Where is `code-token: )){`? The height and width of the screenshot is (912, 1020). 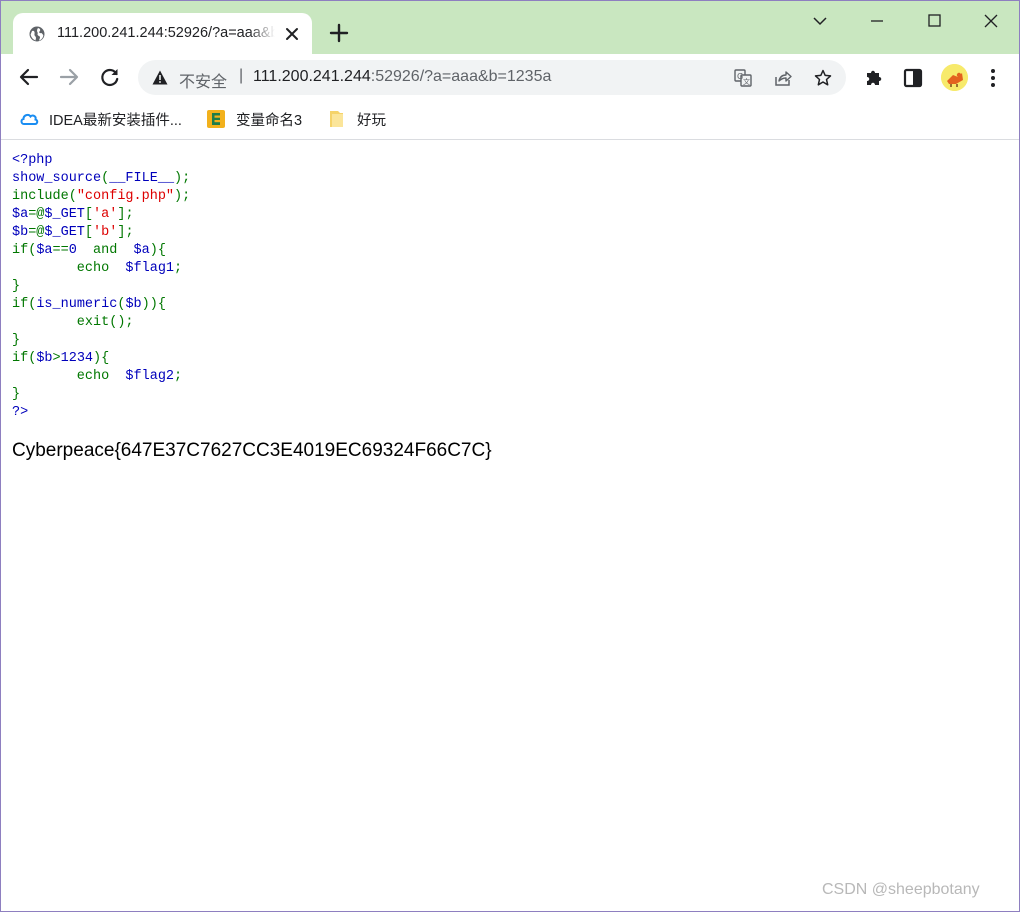 code-token: )){ is located at coordinates (153, 304).